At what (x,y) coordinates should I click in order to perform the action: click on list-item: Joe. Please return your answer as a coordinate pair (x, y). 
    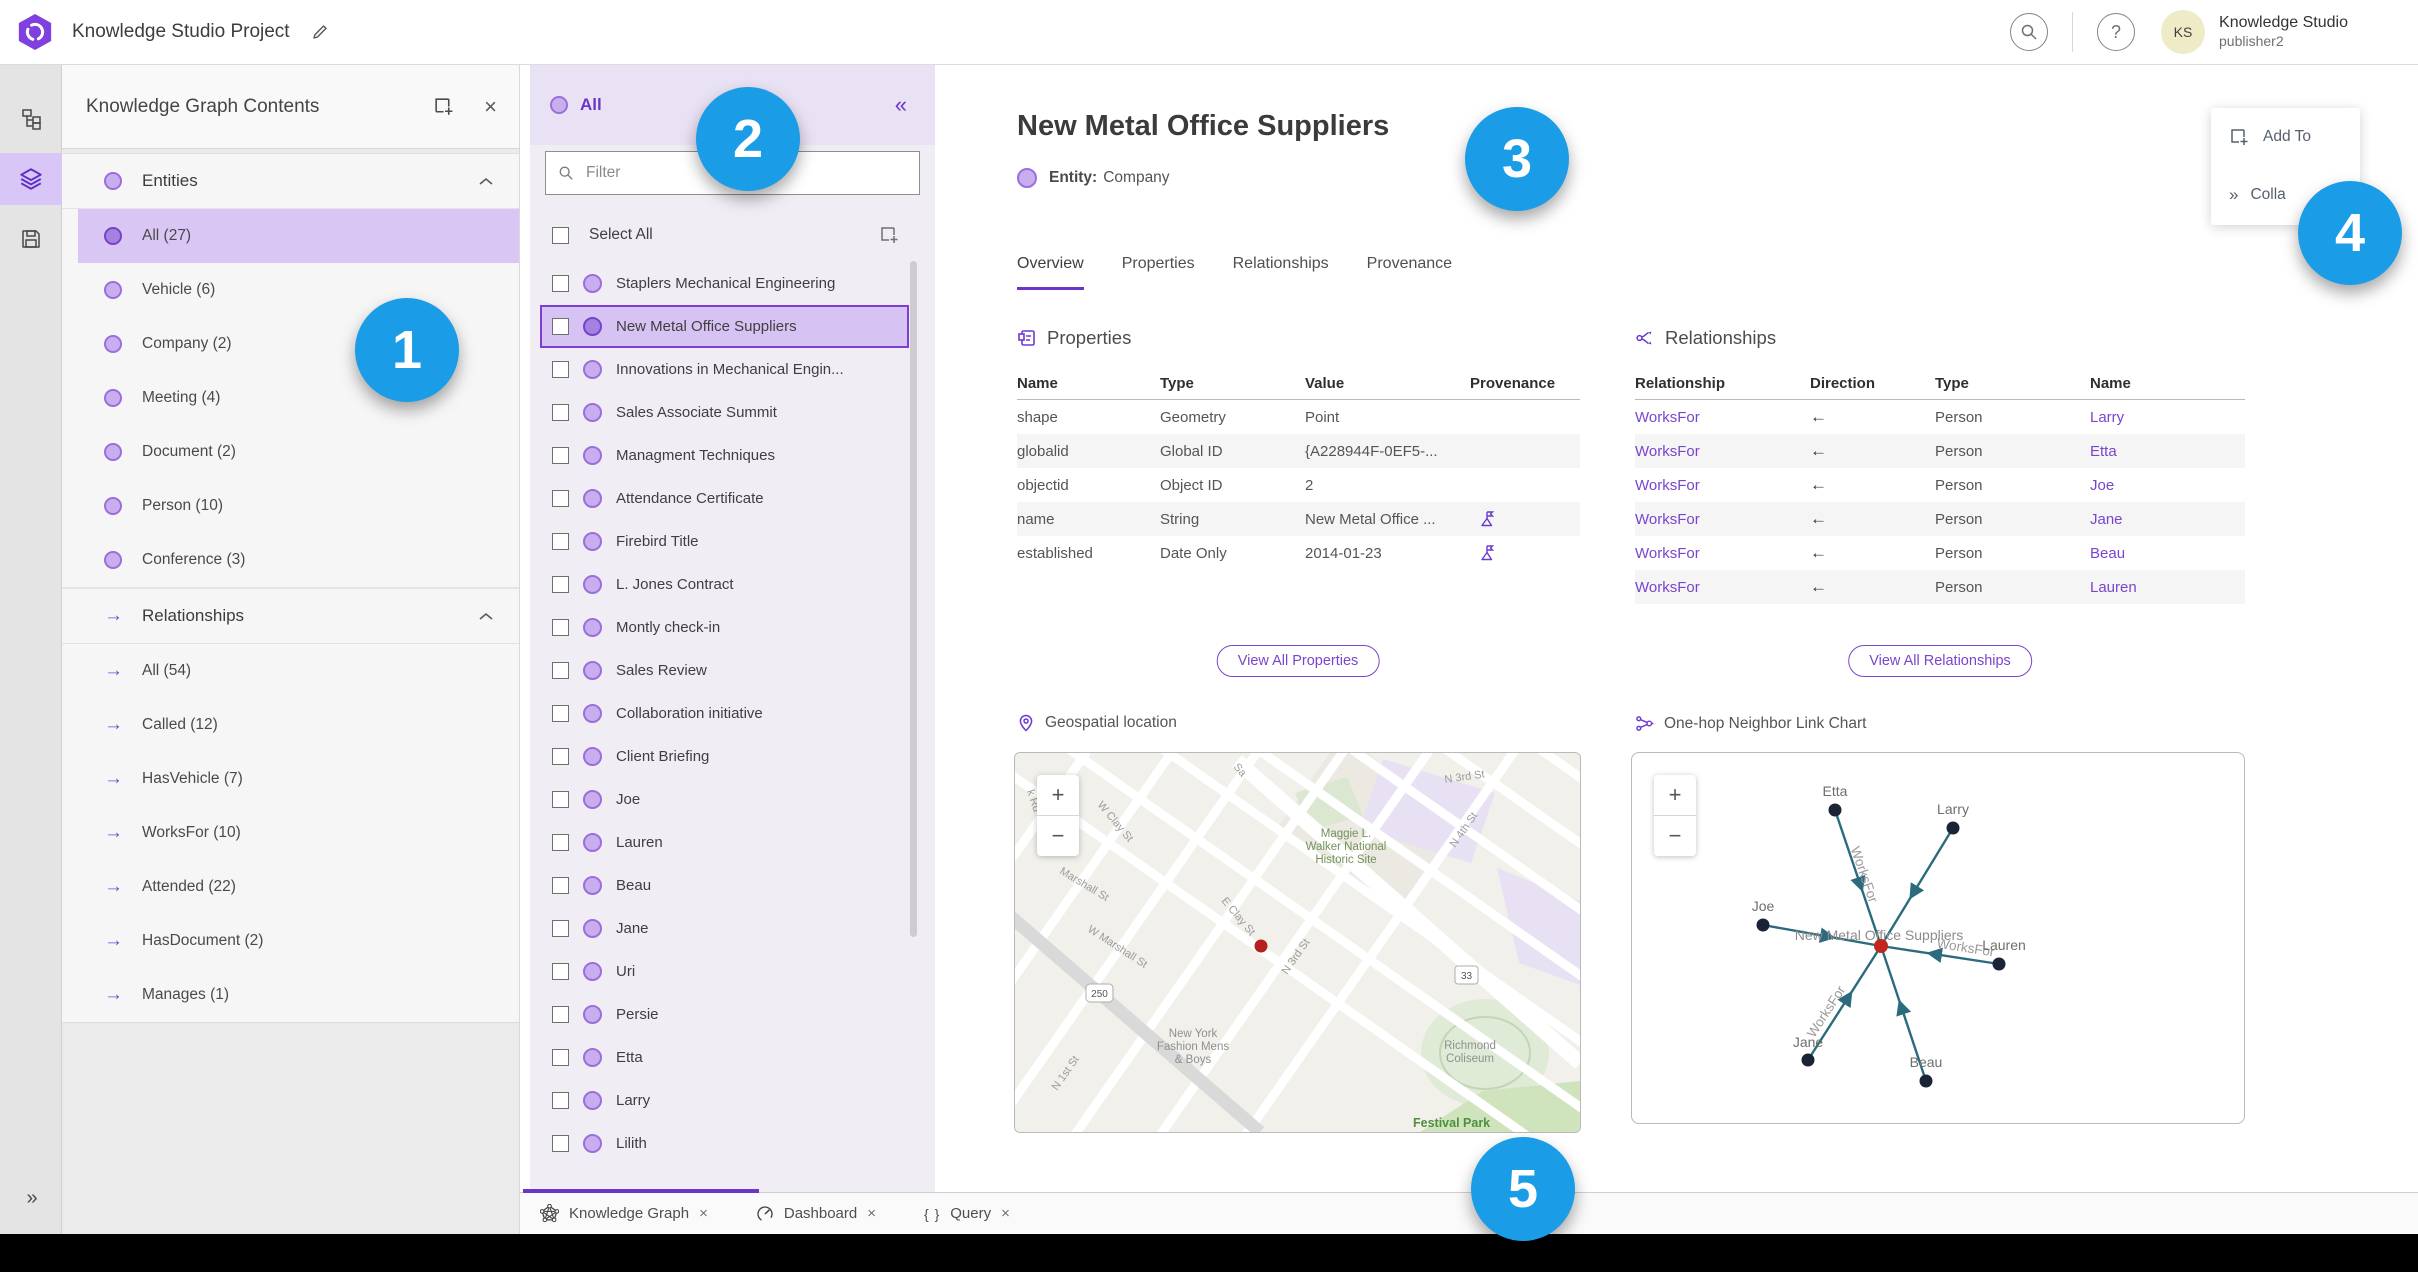
    Looking at the image, I should click on (732, 799).